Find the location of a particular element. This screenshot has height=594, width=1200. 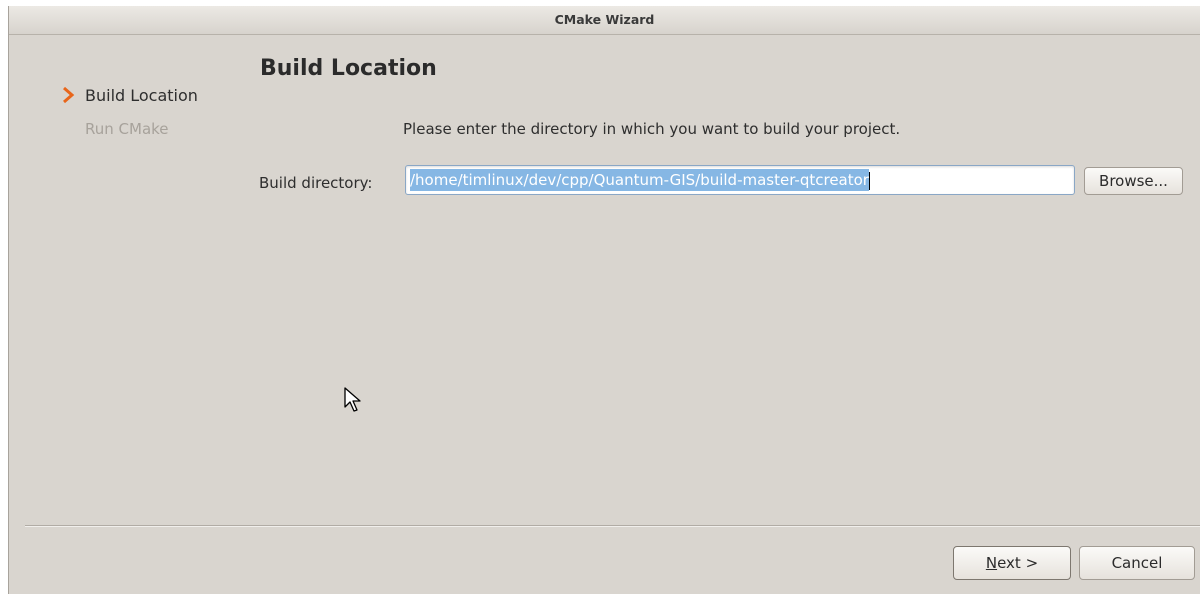

step-run-cmake: Run CMake is located at coordinates (127, 129).